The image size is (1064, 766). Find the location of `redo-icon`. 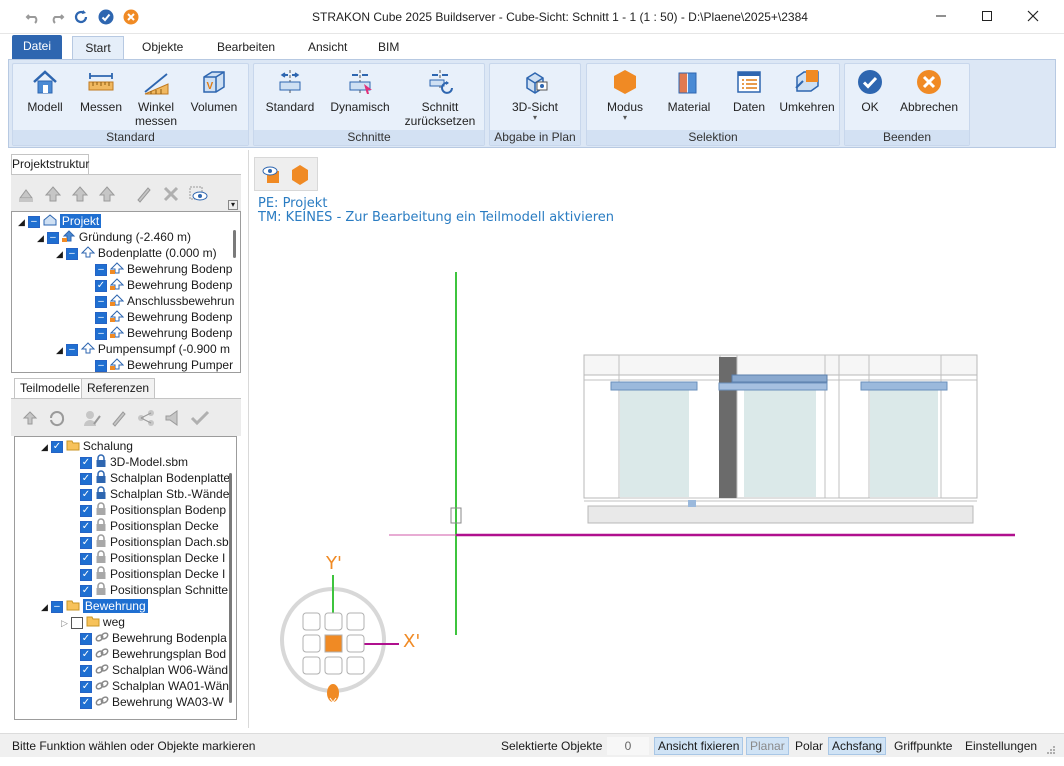

redo-icon is located at coordinates (57, 17).